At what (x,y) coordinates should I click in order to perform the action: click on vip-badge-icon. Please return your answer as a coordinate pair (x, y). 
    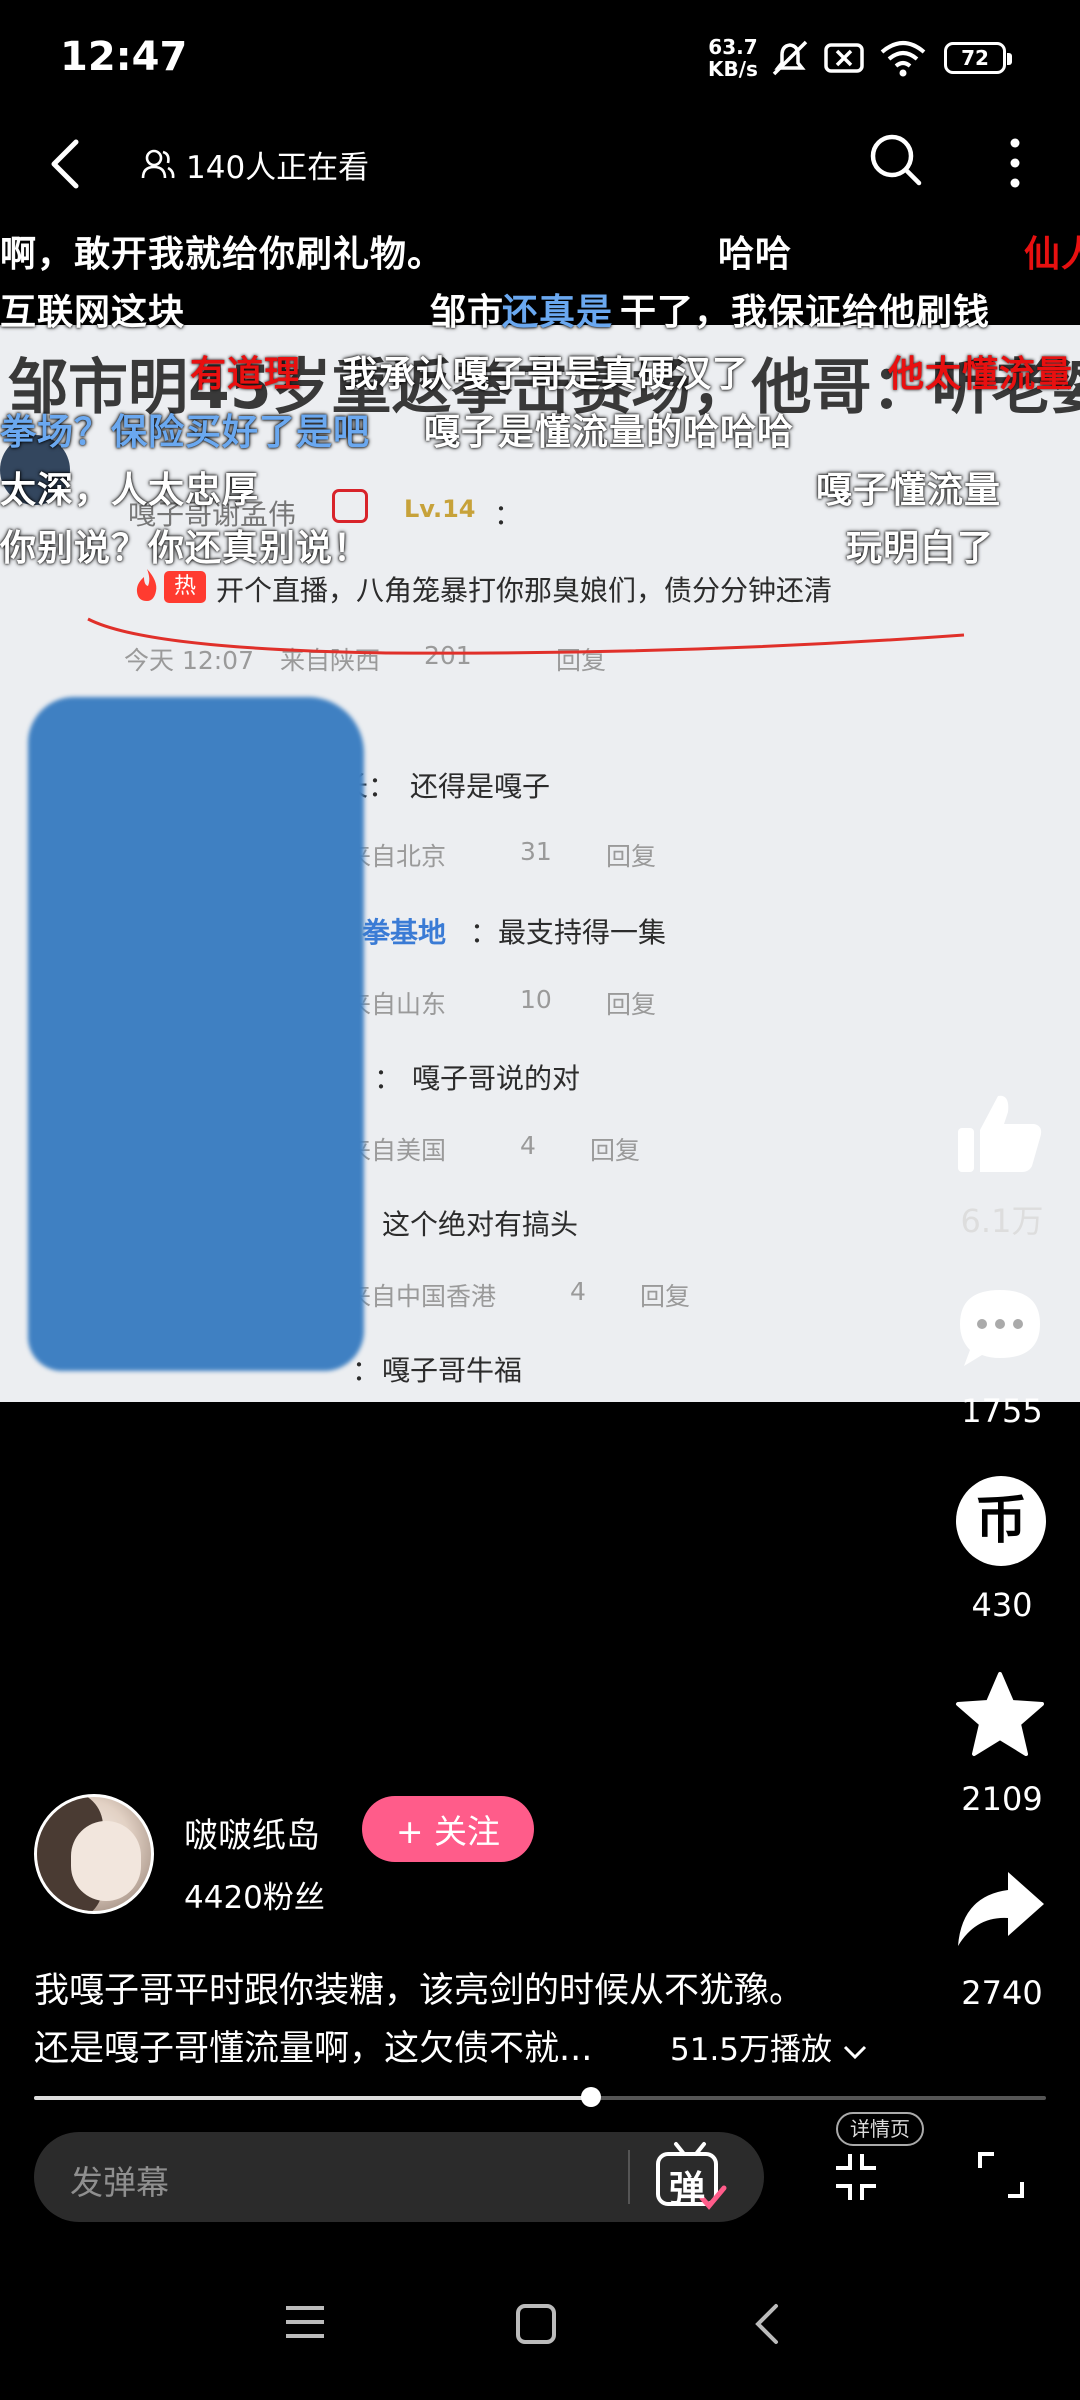
    Looking at the image, I should click on (350, 506).